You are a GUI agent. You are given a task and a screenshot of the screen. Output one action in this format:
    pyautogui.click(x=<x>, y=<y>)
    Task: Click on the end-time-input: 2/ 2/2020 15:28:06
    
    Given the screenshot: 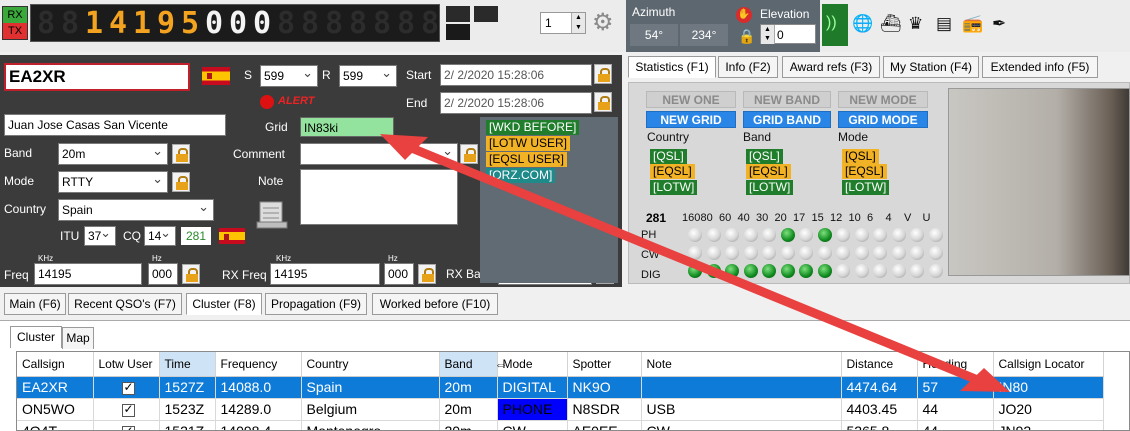 What is the action you would take?
    pyautogui.click(x=516, y=103)
    